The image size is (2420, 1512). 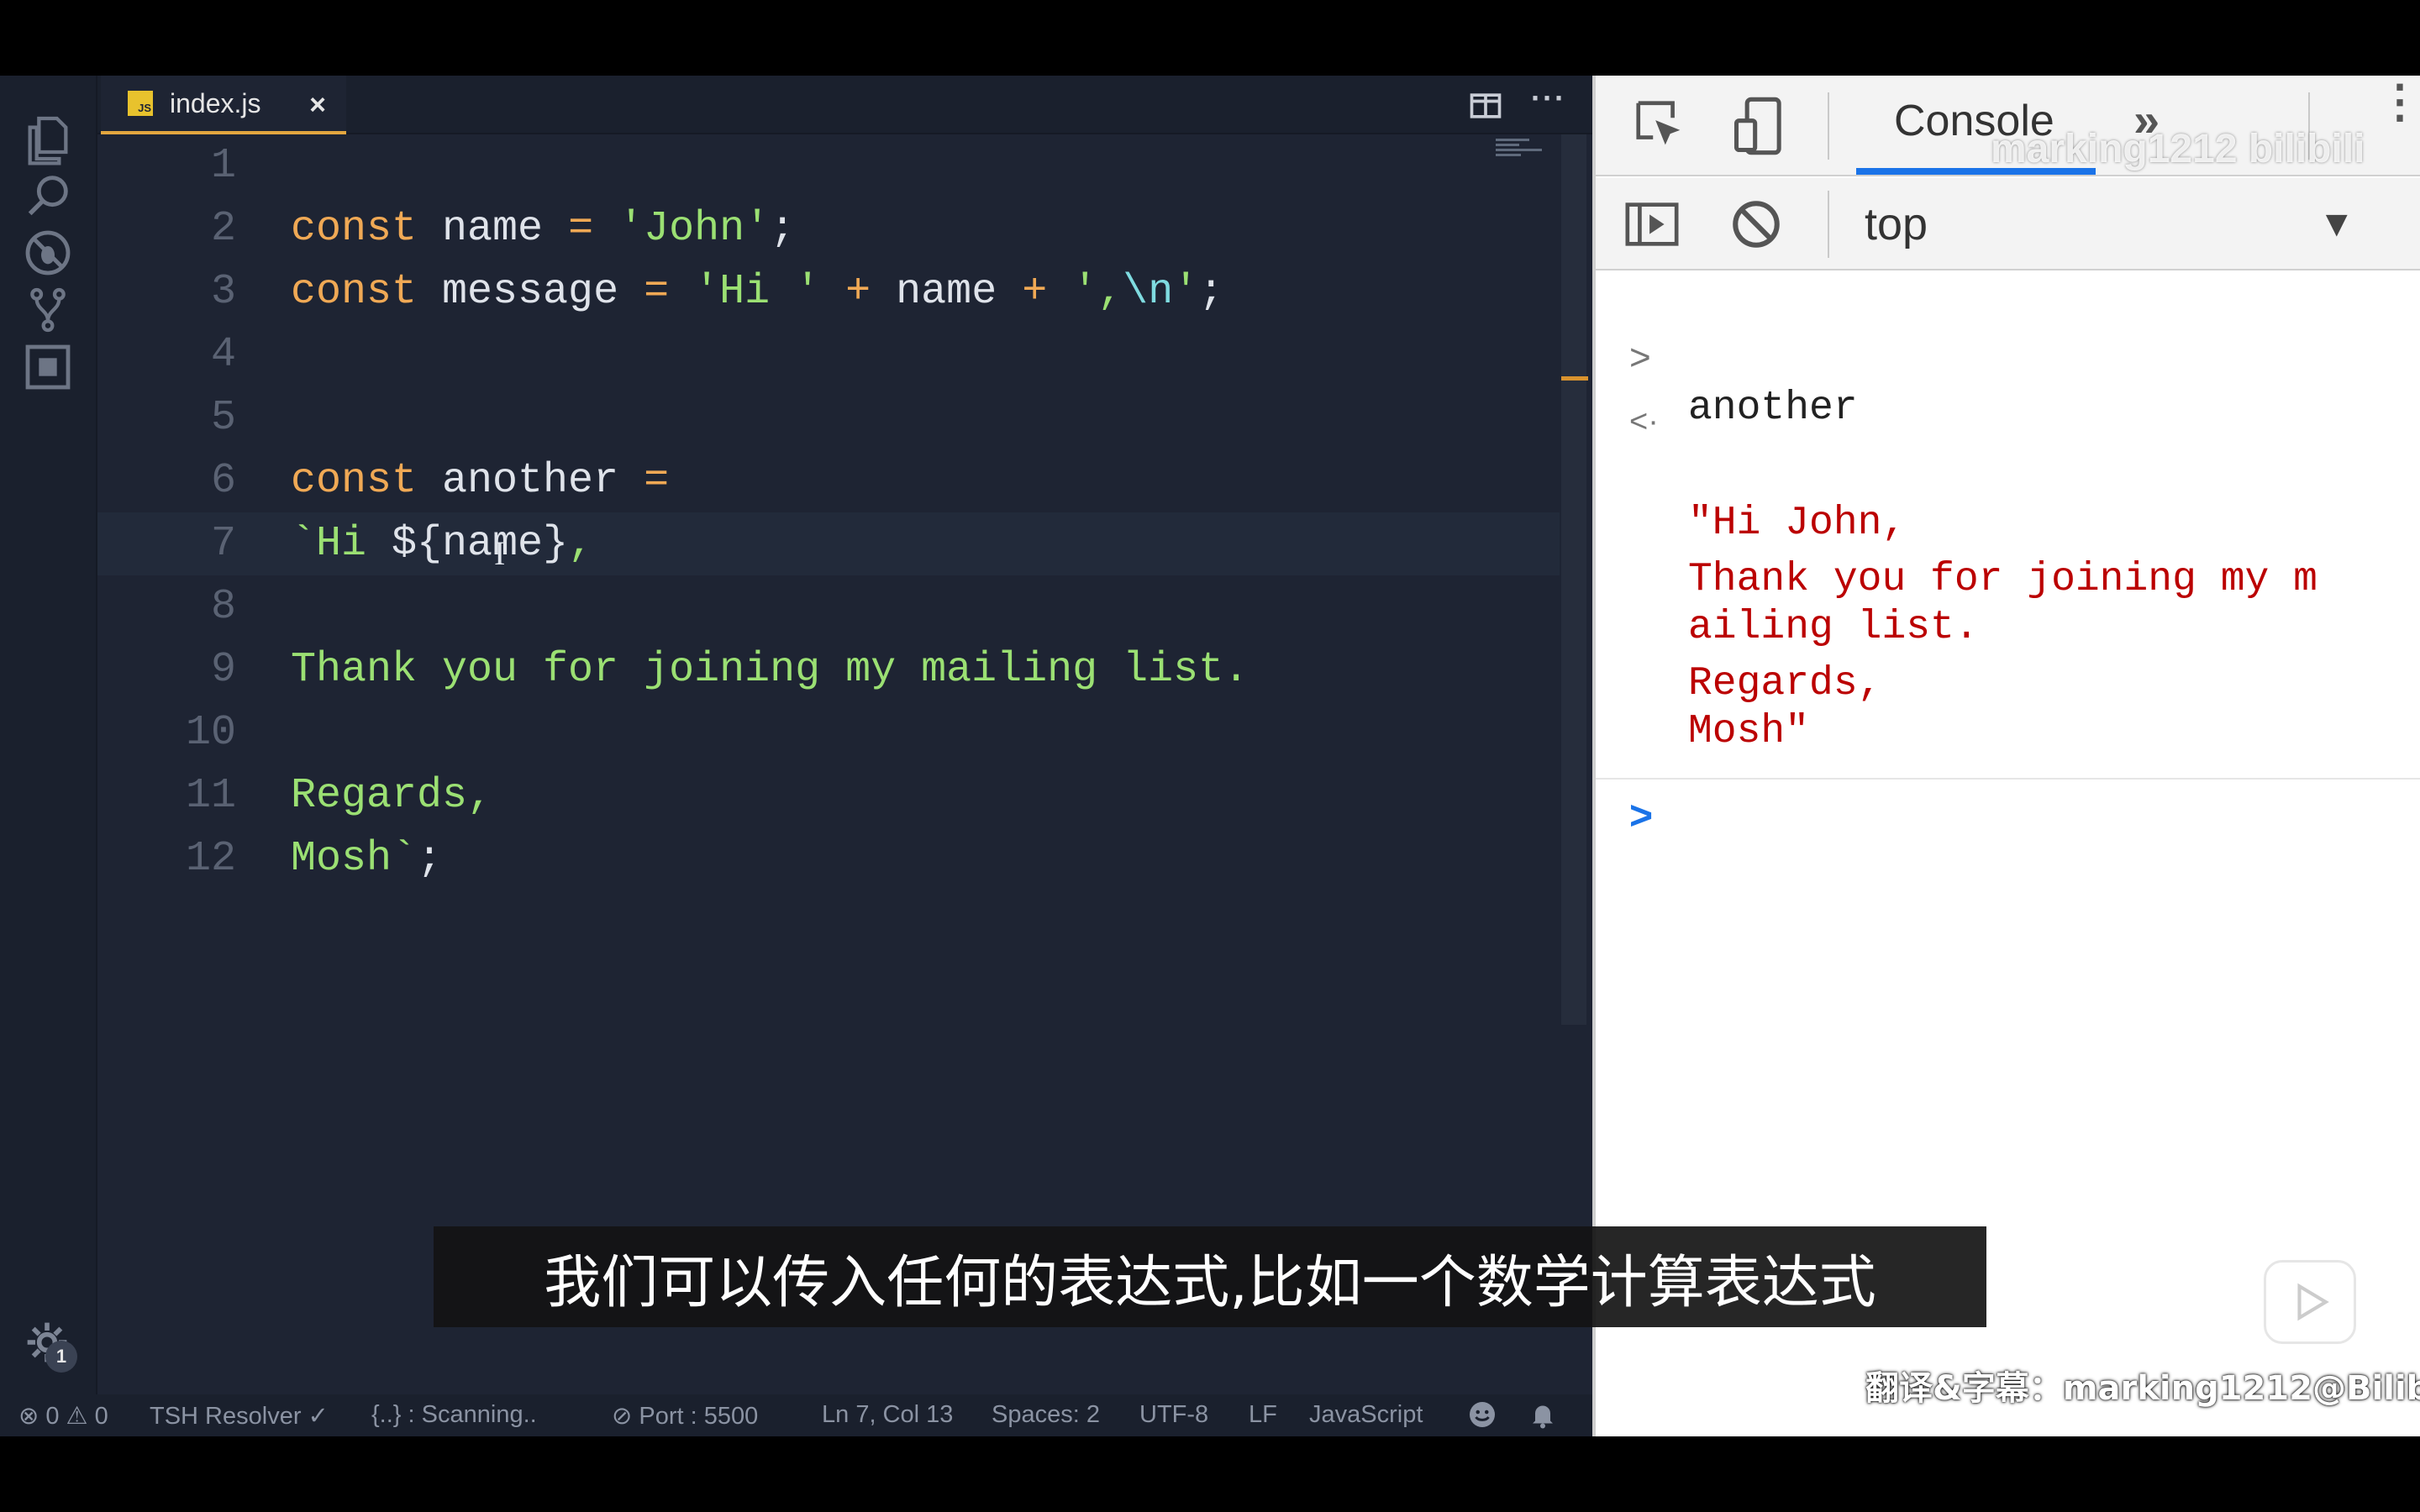 What do you see at coordinates (581, 544) in the screenshot?
I see `code-token: ,` at bounding box center [581, 544].